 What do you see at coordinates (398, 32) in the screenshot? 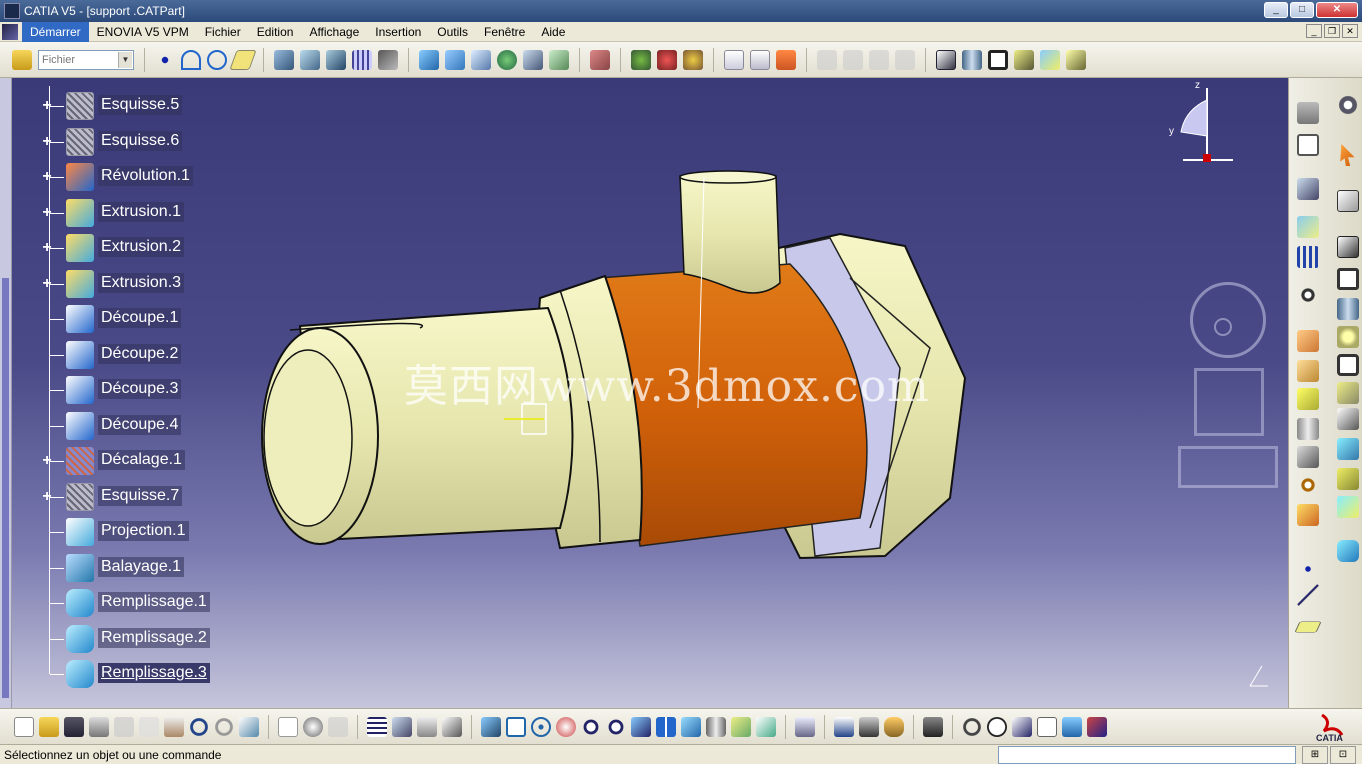
I see `menu-insertion: Insertion` at bounding box center [398, 32].